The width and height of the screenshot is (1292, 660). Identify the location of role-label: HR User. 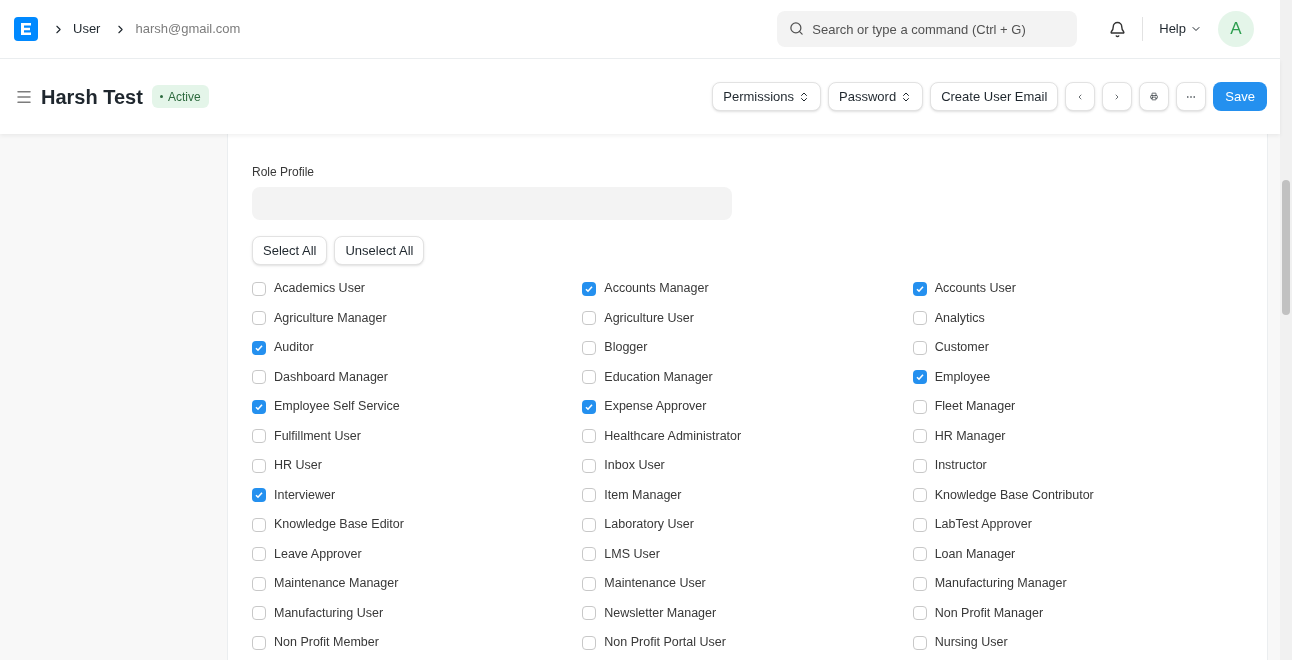
(298, 466).